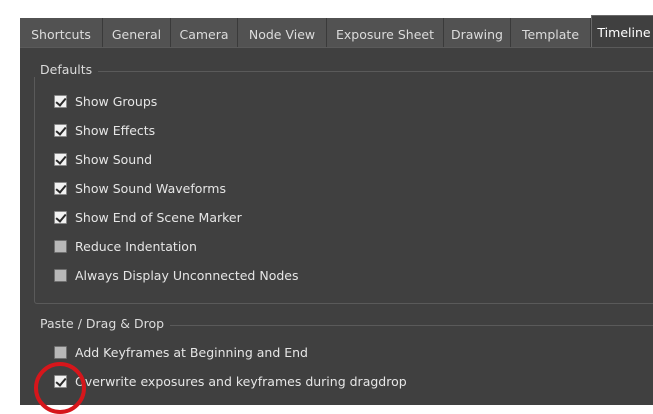 The image size is (653, 414). Describe the element at coordinates (187, 275) in the screenshot. I see `always-display-unconnected-nodes-label: Always Display Unconnected Nodes` at that location.